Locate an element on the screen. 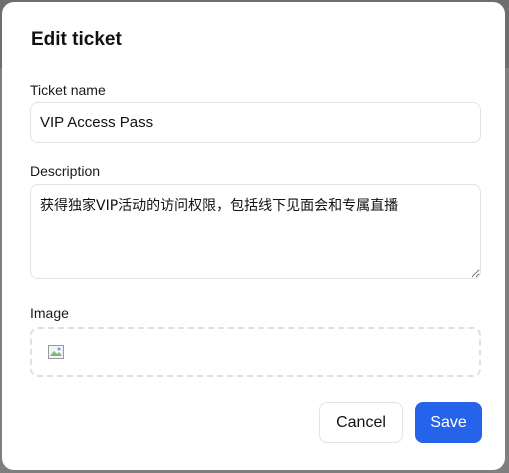 This screenshot has height=473, width=509. broken-image-icon is located at coordinates (56, 352).